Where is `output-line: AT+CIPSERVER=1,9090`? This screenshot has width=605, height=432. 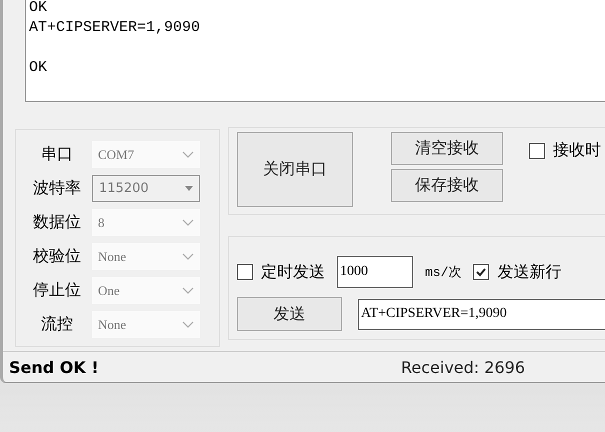 output-line: AT+CIPSERVER=1,9090 is located at coordinates (114, 28).